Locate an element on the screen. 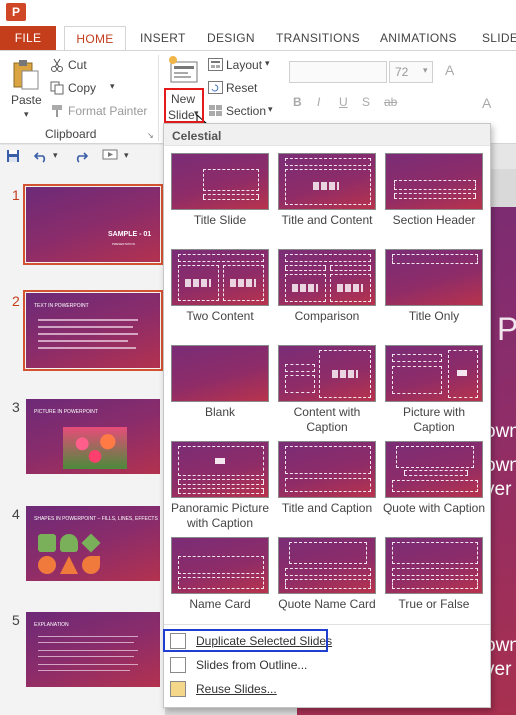  layout-label: Content with Caption is located at coordinates (327, 419).